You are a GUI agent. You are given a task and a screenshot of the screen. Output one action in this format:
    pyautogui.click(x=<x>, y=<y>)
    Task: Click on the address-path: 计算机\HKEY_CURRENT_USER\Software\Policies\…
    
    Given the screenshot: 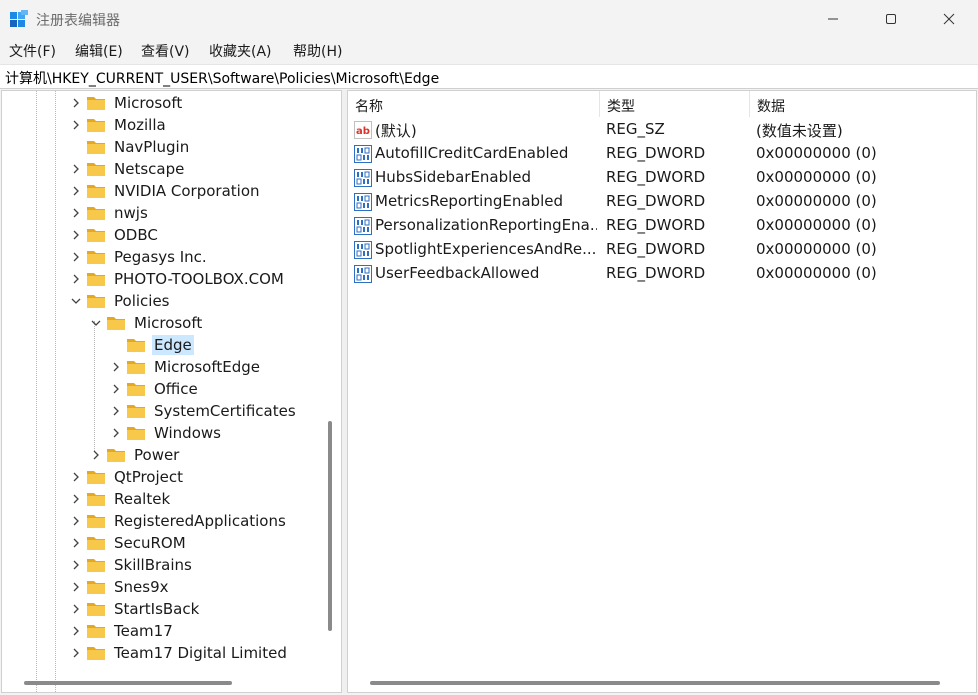 What is the action you would take?
    pyautogui.click(x=222, y=78)
    